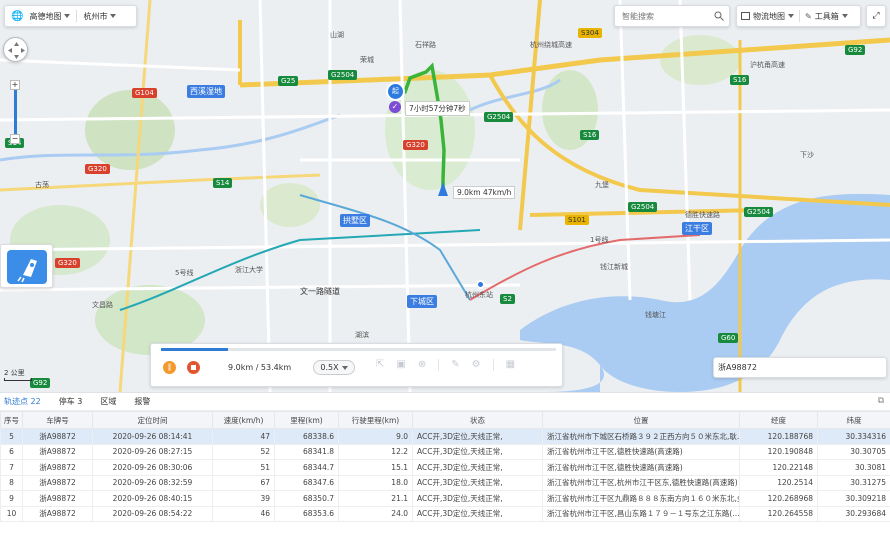  What do you see at coordinates (853, 513) in the screenshot?
I see `table-cell: 30.293684` at bounding box center [853, 513].